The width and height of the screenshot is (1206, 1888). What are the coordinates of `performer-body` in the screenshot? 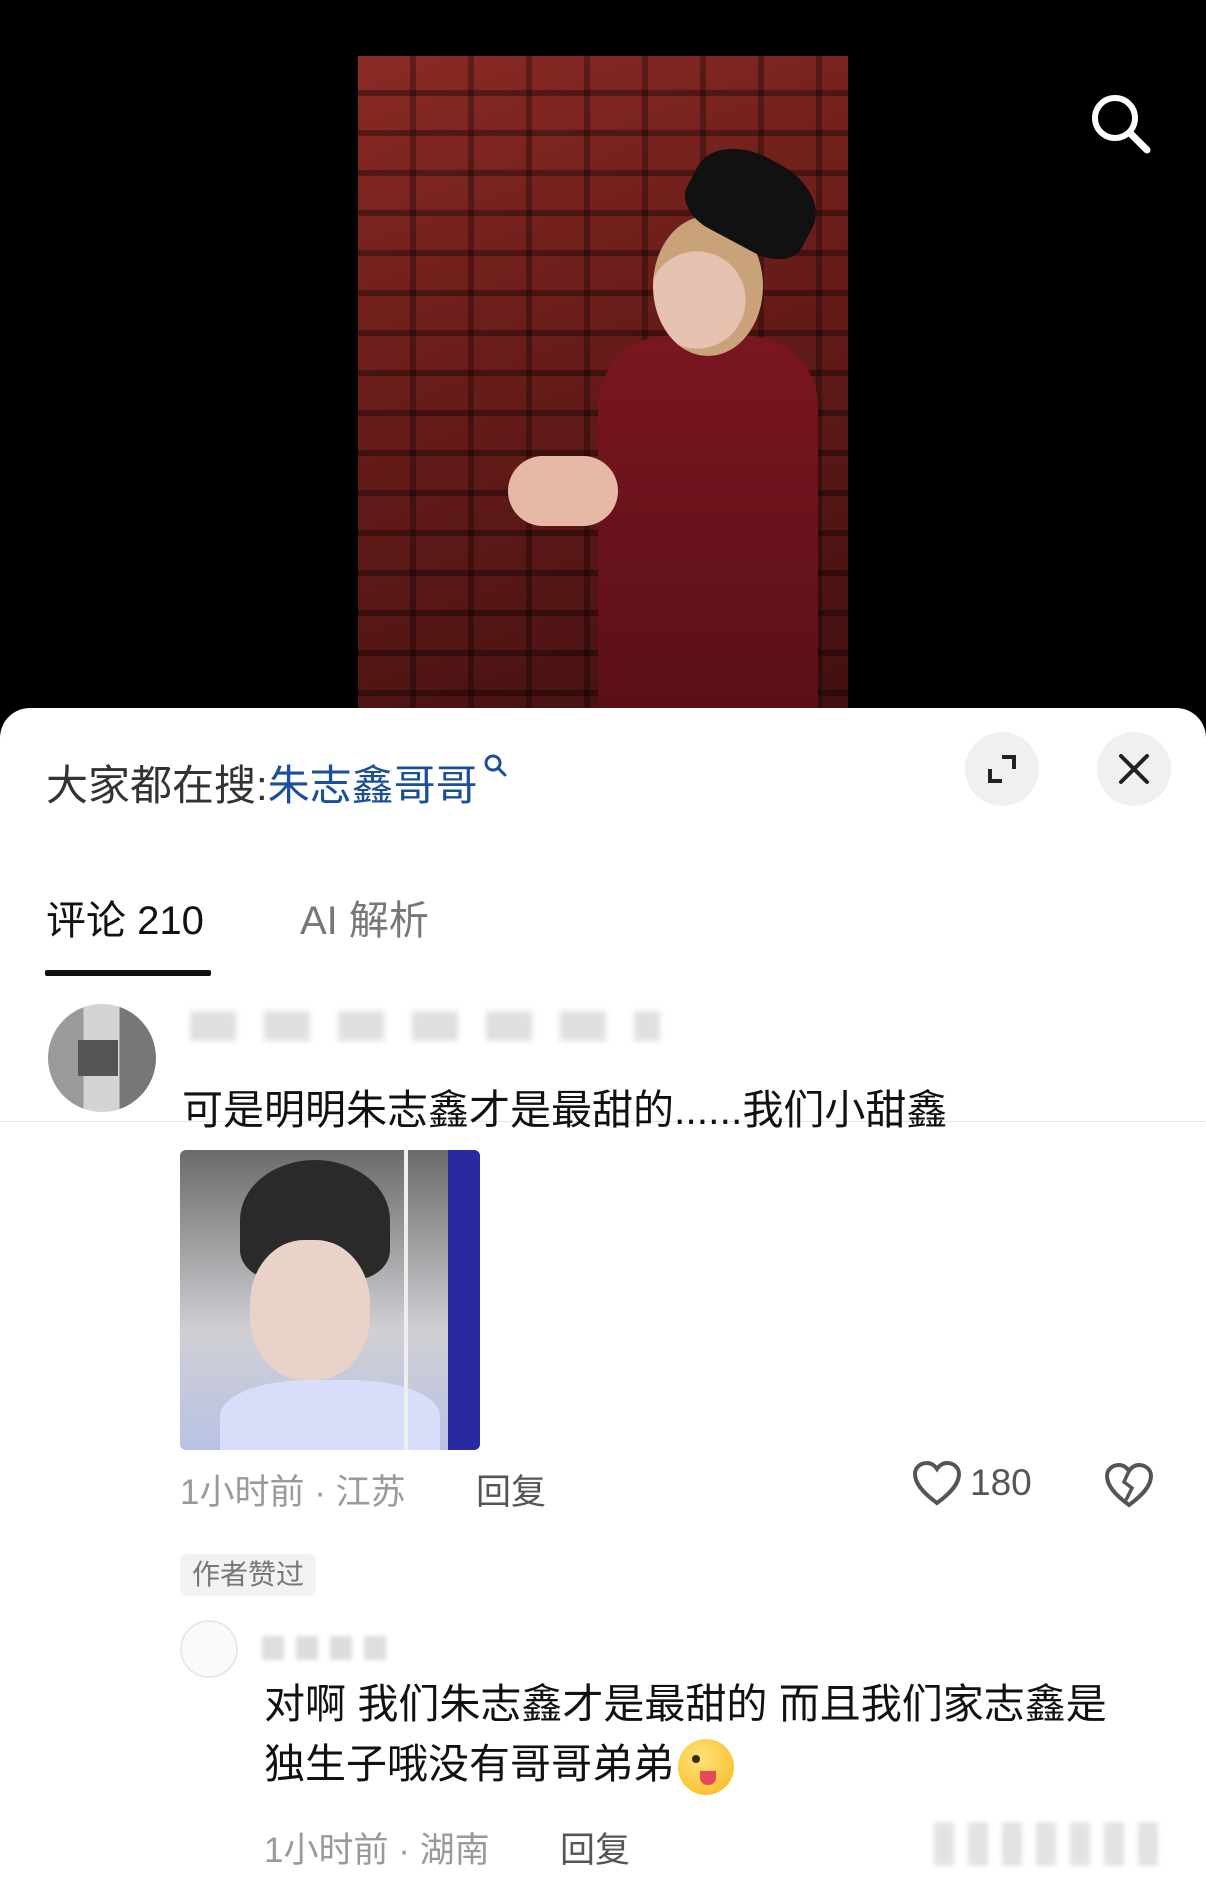 It's located at (708, 526).